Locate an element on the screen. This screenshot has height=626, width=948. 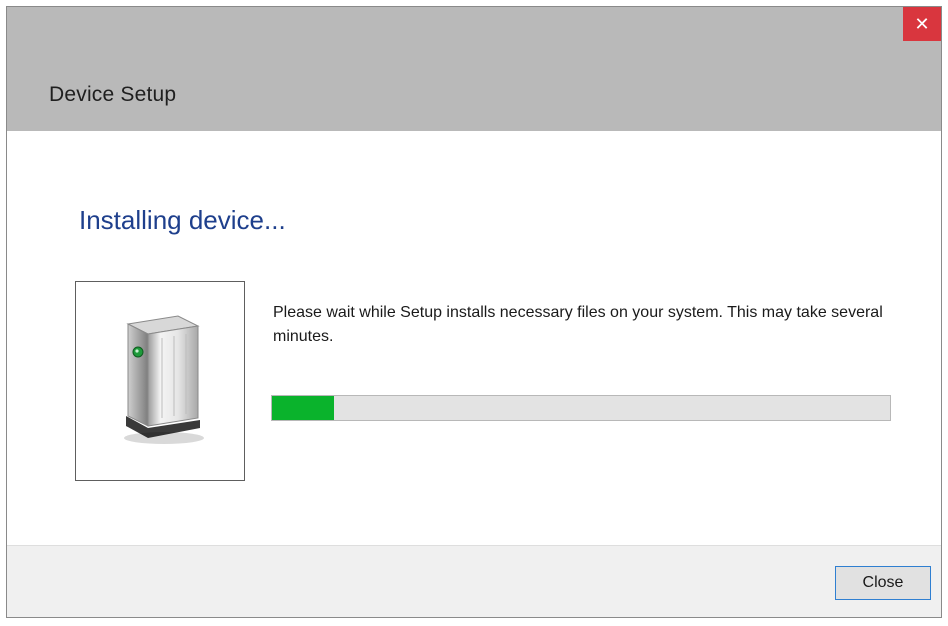
install-progress-bar is located at coordinates (581, 408).